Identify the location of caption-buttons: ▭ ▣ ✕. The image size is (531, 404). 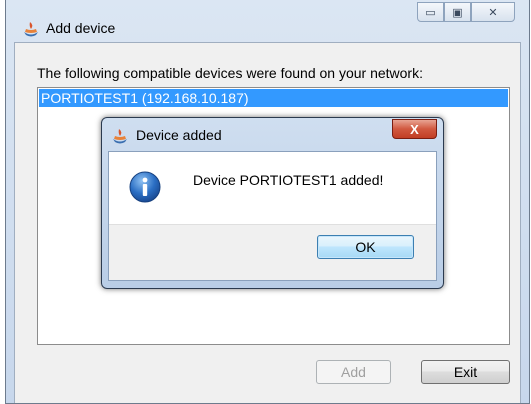
(466, 12).